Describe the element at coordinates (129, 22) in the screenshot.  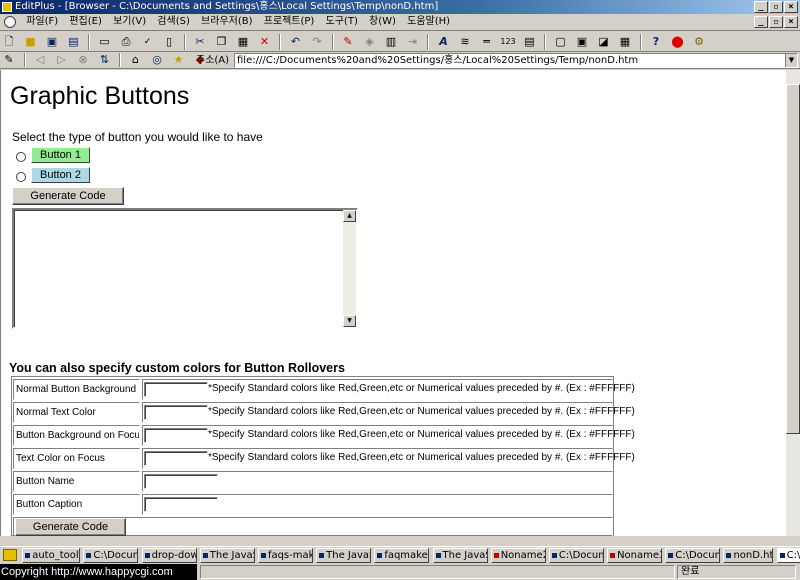
I see `menu-view: 보기(V)` at that location.